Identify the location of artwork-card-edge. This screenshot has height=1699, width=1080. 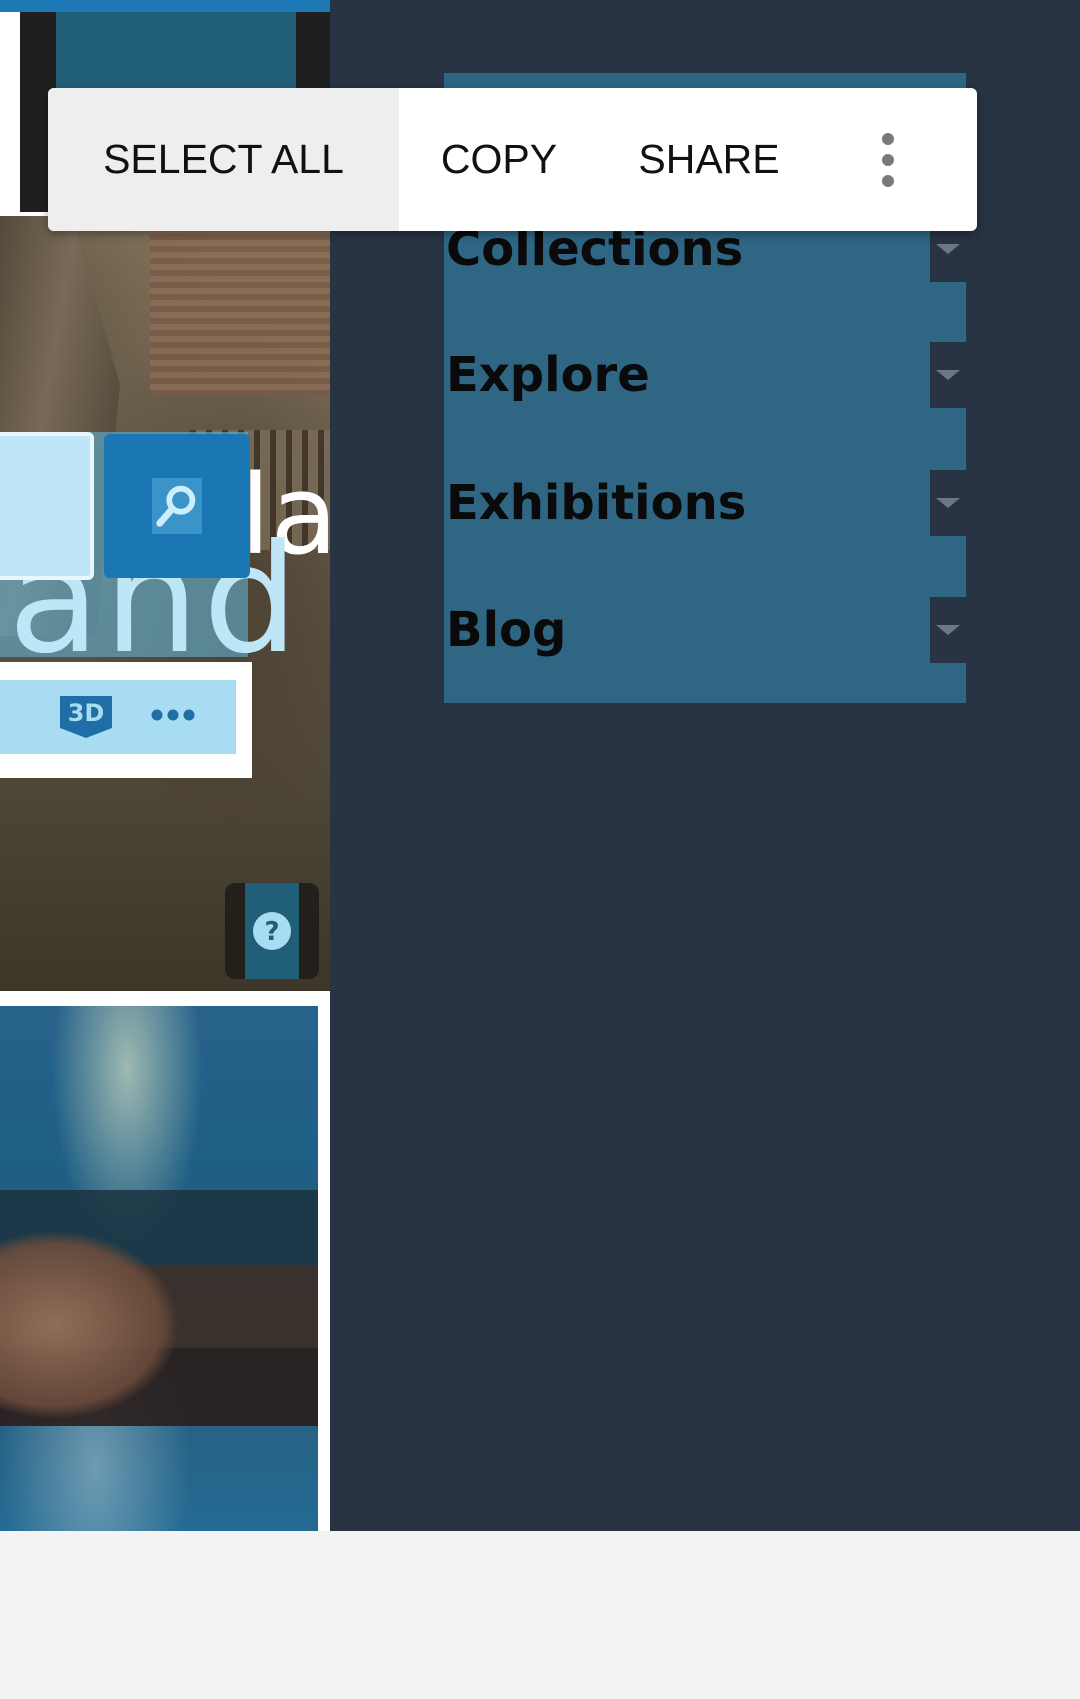
(324, 1268).